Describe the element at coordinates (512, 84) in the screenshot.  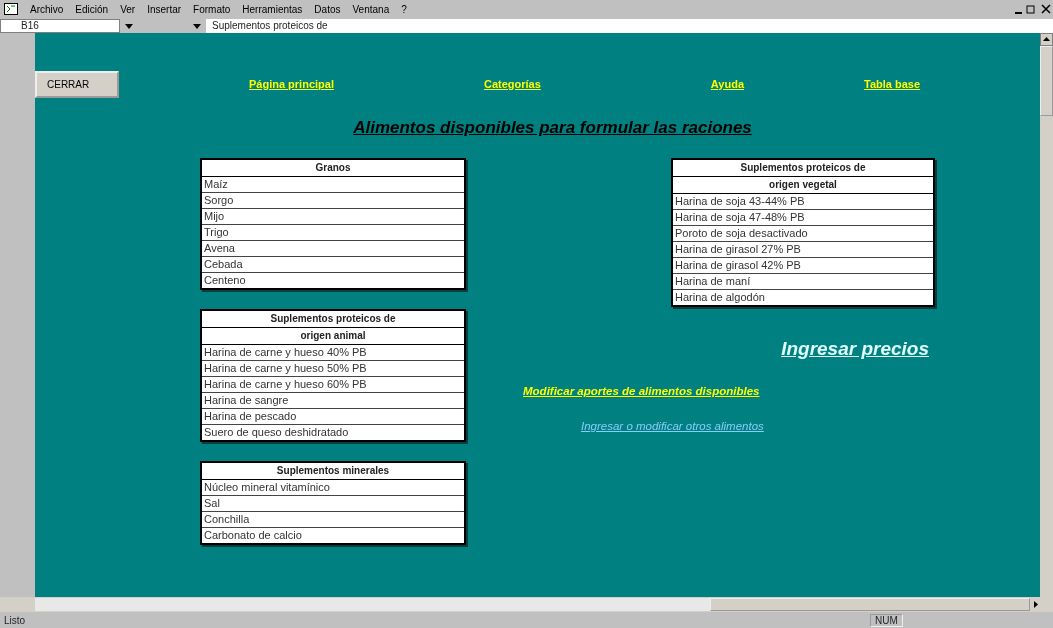
I see `nav-link: Categorías` at that location.